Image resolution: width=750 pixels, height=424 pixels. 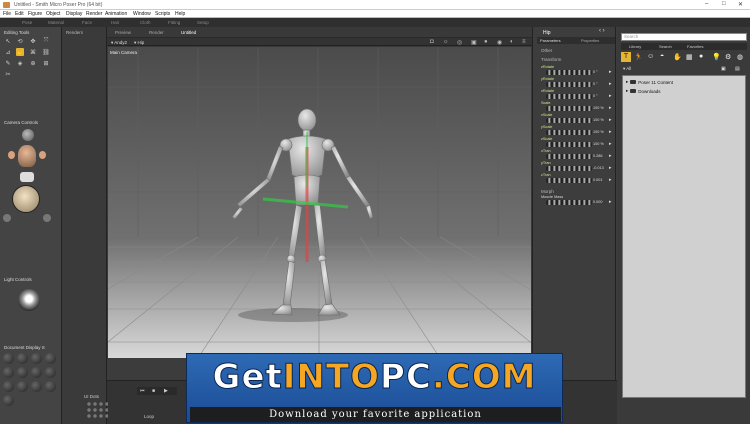 I want to click on camera-zoom-icon, so click(x=47, y=218).